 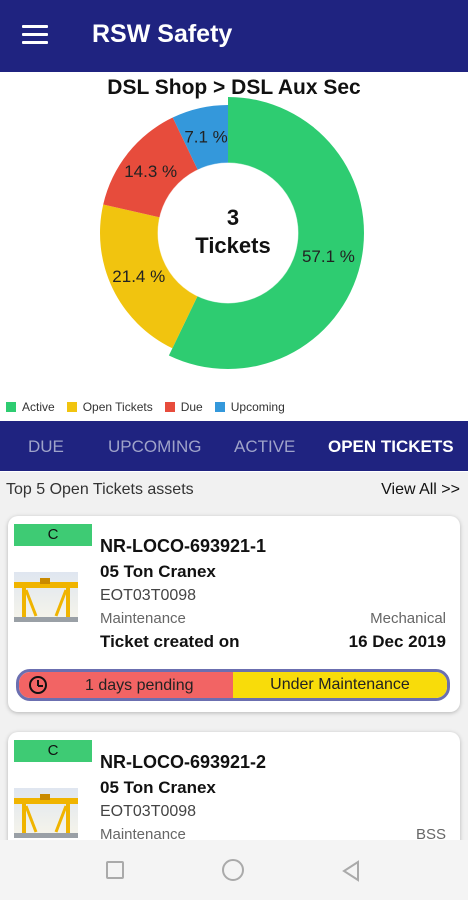 I want to click on legend-swatch-open, so click(x=71, y=407).